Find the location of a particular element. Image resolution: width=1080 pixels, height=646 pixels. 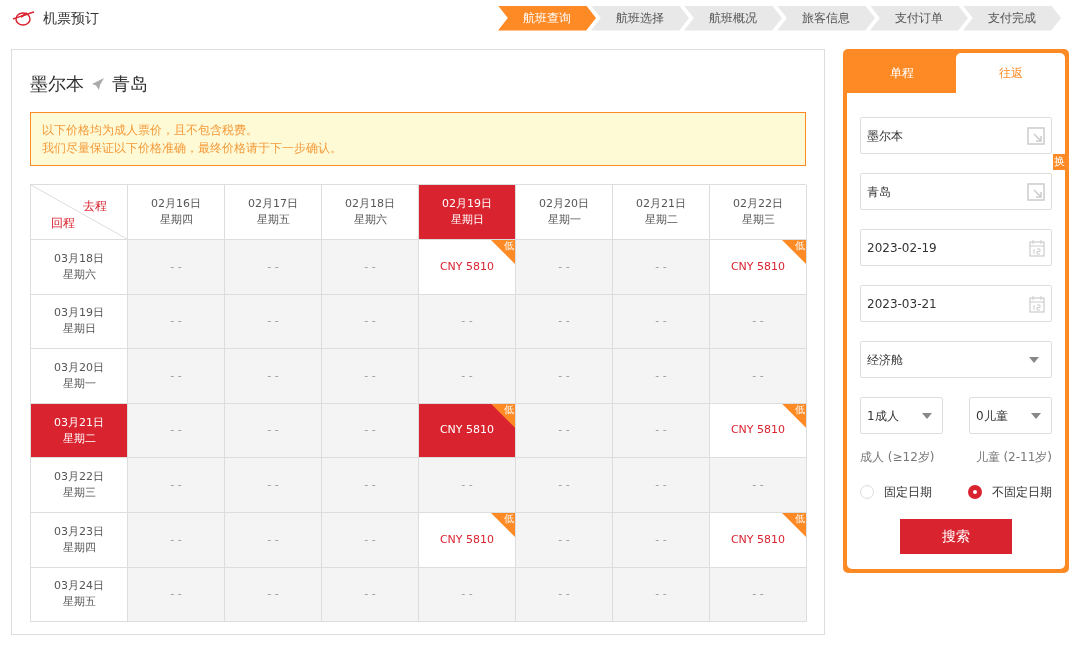

children-select: 0儿童 is located at coordinates (1010, 415).